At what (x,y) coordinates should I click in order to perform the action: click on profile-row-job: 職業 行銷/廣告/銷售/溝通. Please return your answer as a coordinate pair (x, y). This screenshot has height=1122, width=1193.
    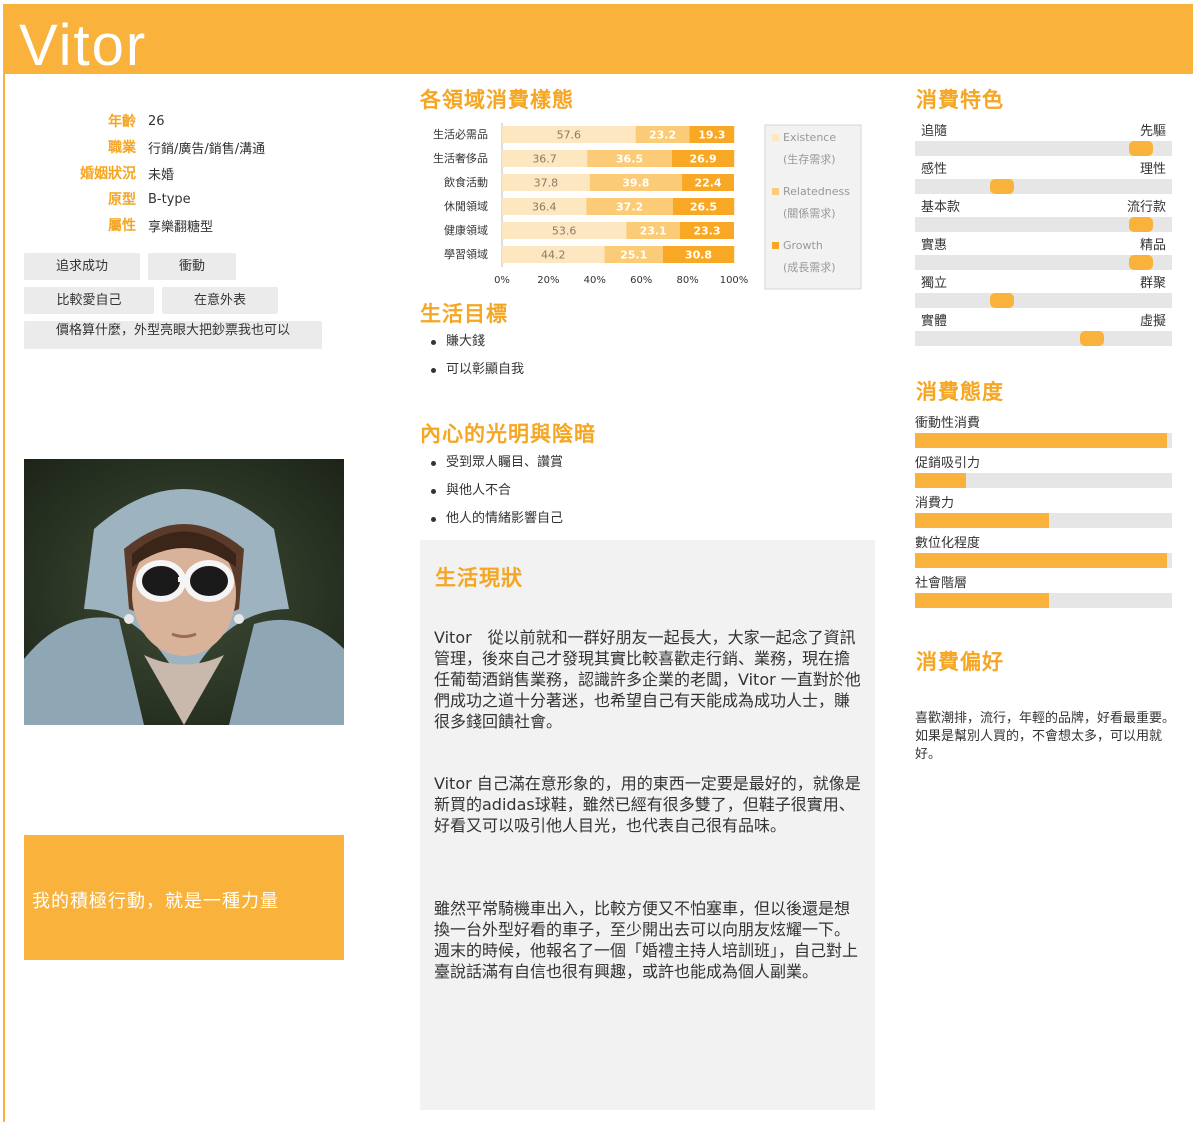
    Looking at the image, I should click on (190, 147).